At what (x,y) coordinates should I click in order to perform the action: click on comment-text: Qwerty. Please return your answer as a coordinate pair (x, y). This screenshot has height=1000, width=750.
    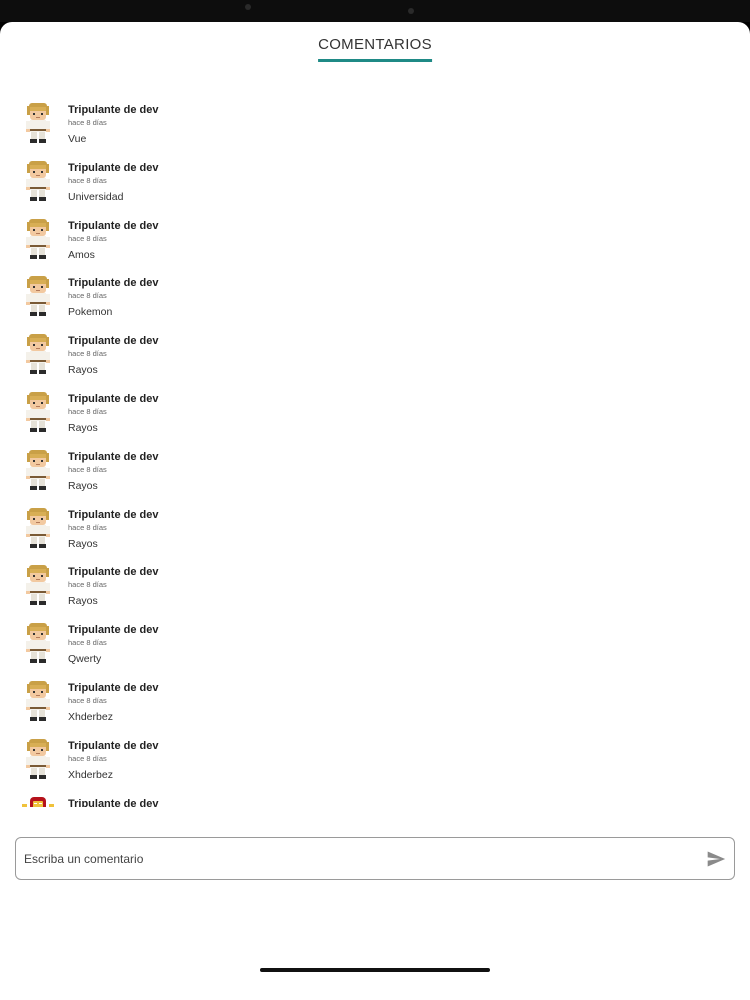
    Looking at the image, I should click on (85, 659).